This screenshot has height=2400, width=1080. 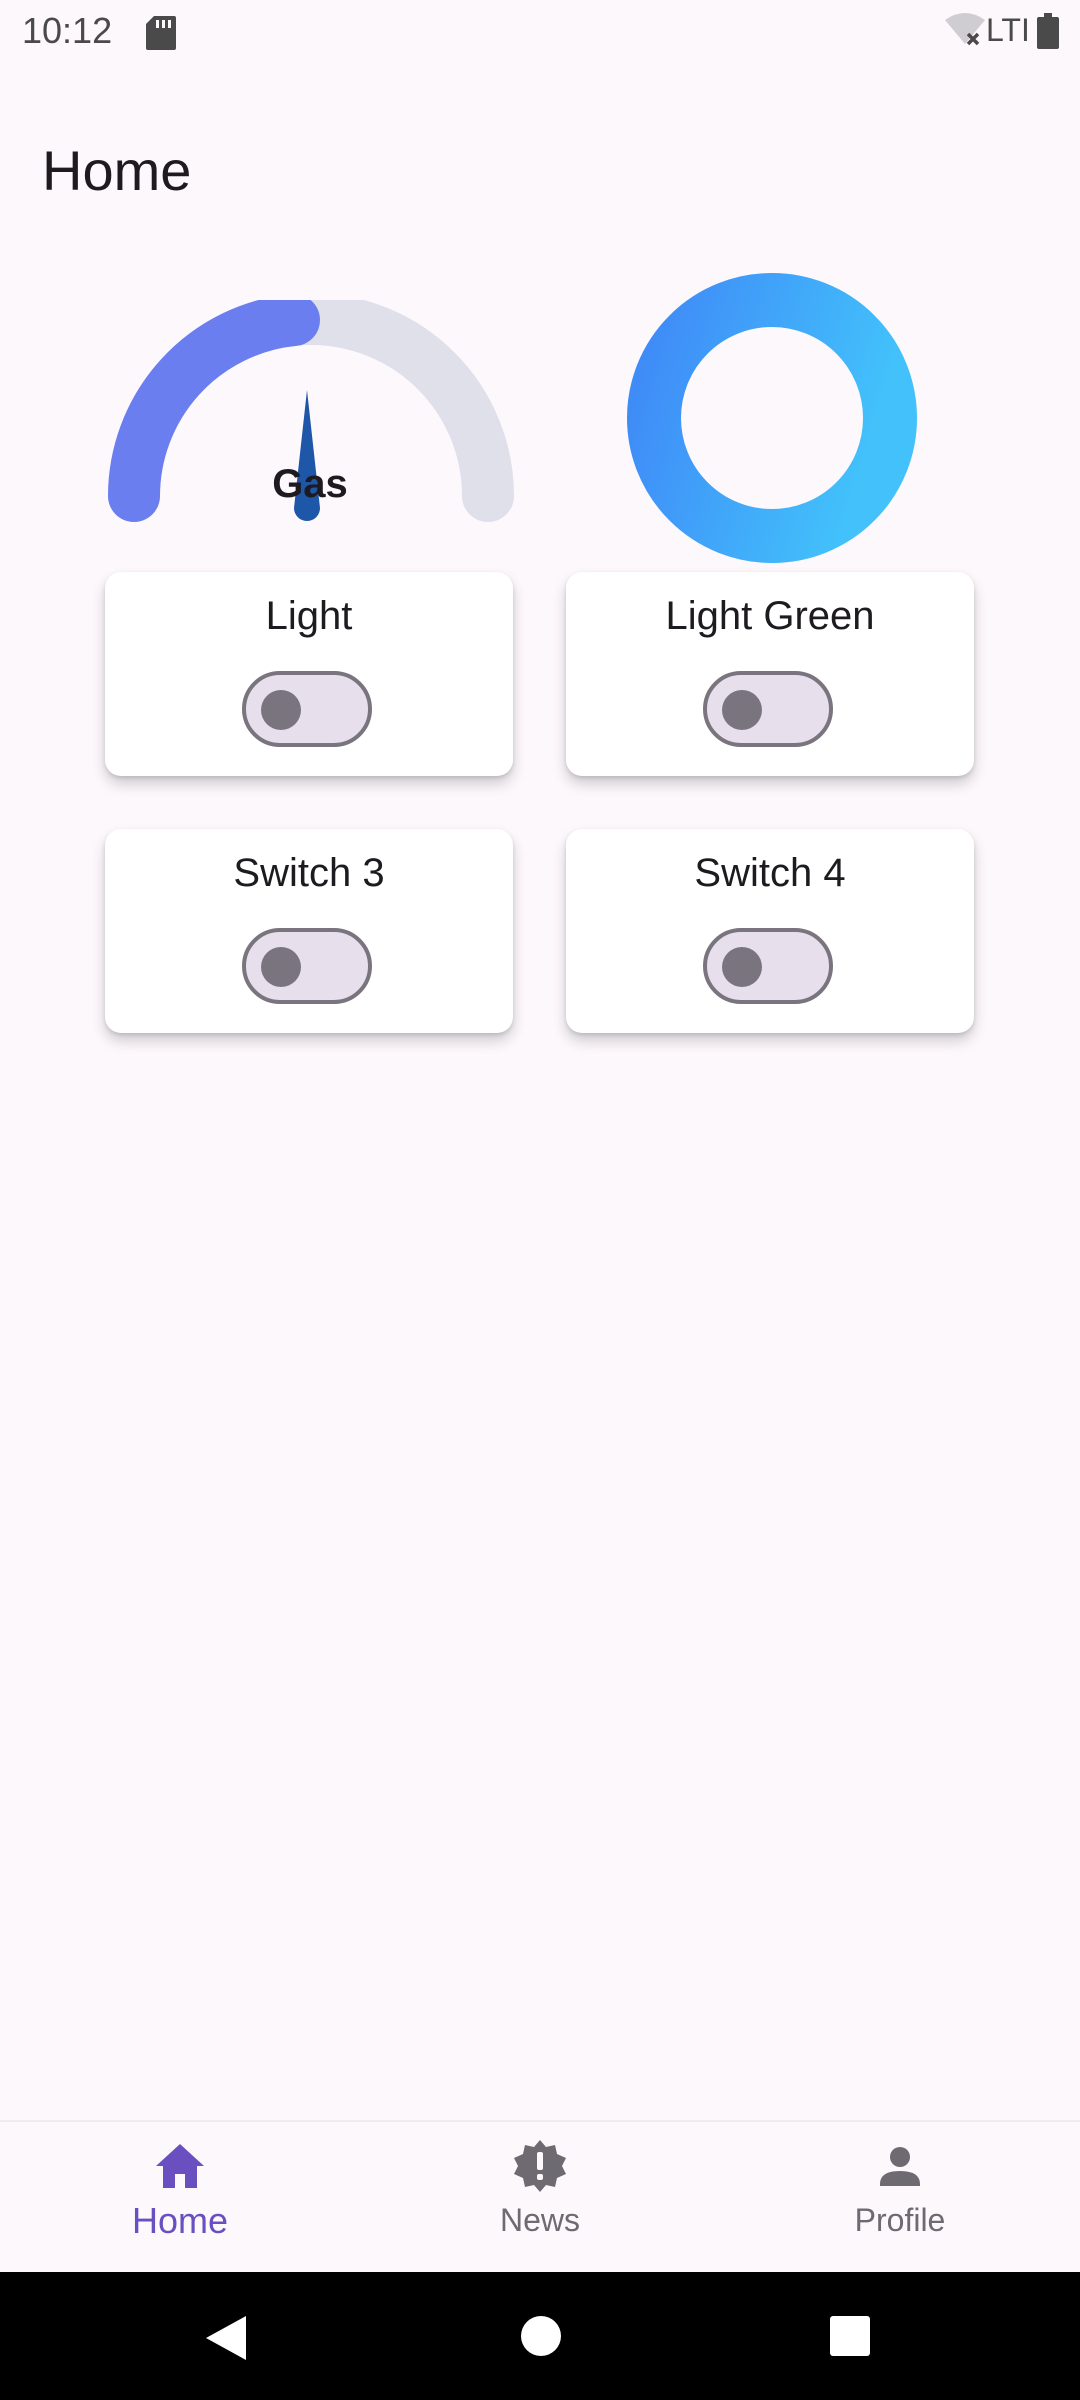 I want to click on switch-3-toggle, so click(x=307, y=966).